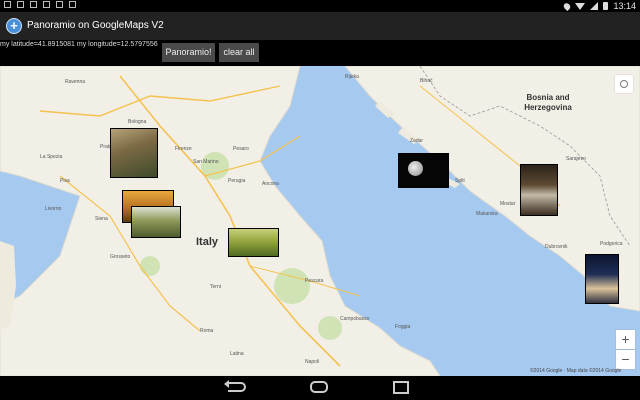 This screenshot has width=640, height=400. I want to click on recents-icon, so click(401, 387).